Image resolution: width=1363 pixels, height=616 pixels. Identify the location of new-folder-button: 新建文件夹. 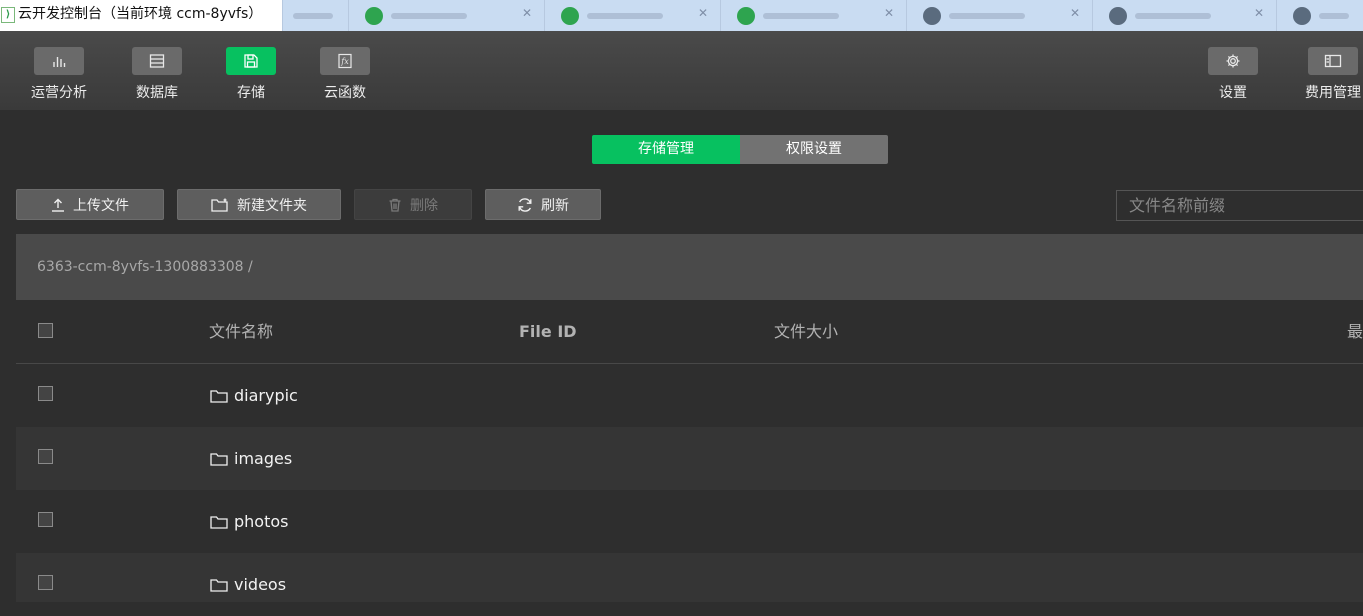
(259, 204).